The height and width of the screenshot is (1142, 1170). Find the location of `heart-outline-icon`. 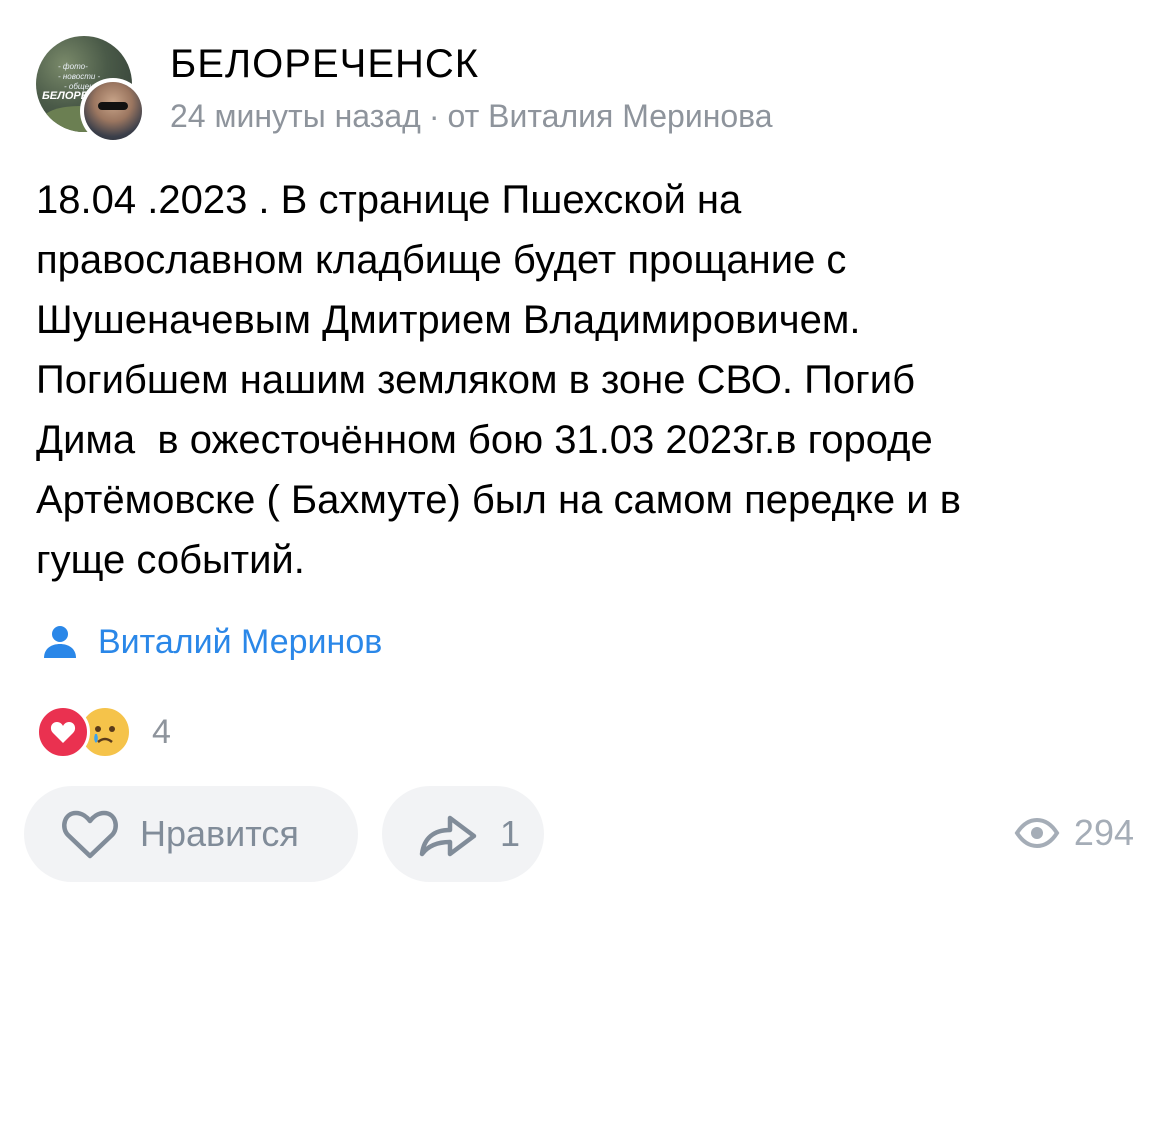

heart-outline-icon is located at coordinates (90, 834).